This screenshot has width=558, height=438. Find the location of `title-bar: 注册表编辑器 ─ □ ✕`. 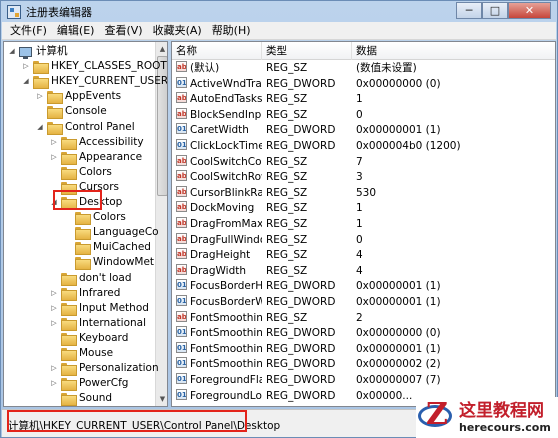

title-bar: 注册表编辑器 ─ □ ✕ is located at coordinates (279, 11).